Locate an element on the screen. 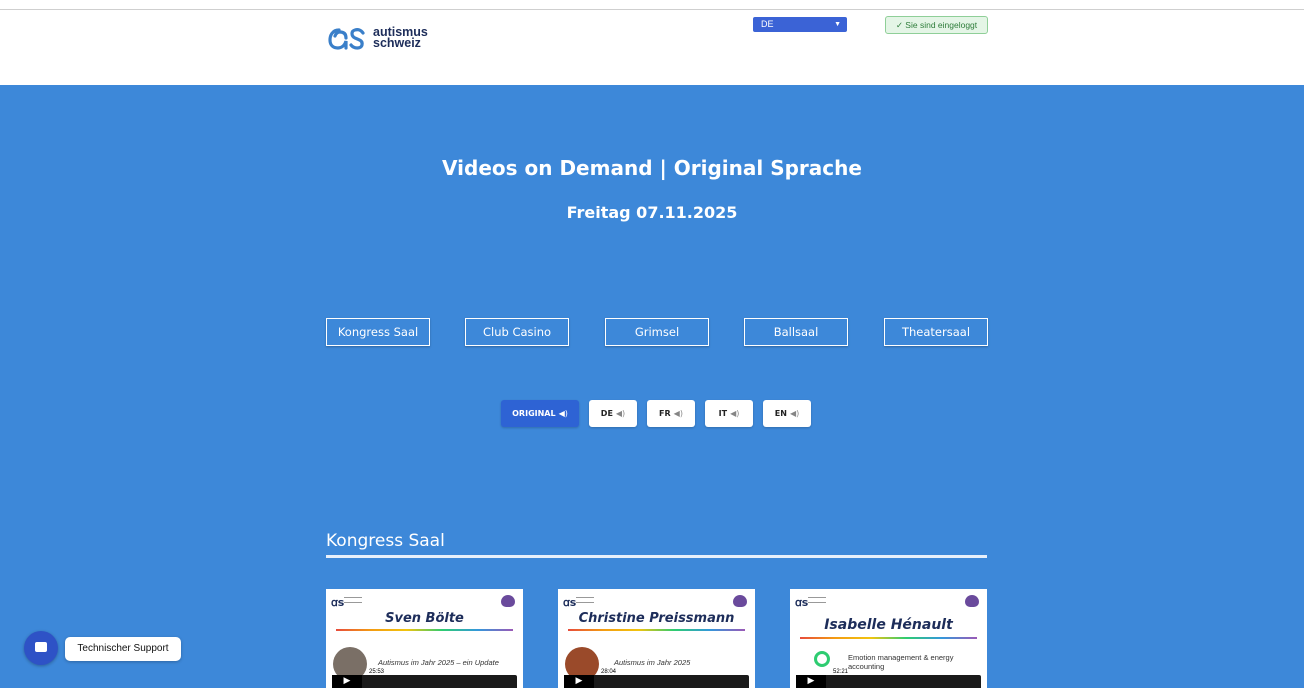 This screenshot has width=1304, height=688. gears-icon is located at coordinates (822, 659).